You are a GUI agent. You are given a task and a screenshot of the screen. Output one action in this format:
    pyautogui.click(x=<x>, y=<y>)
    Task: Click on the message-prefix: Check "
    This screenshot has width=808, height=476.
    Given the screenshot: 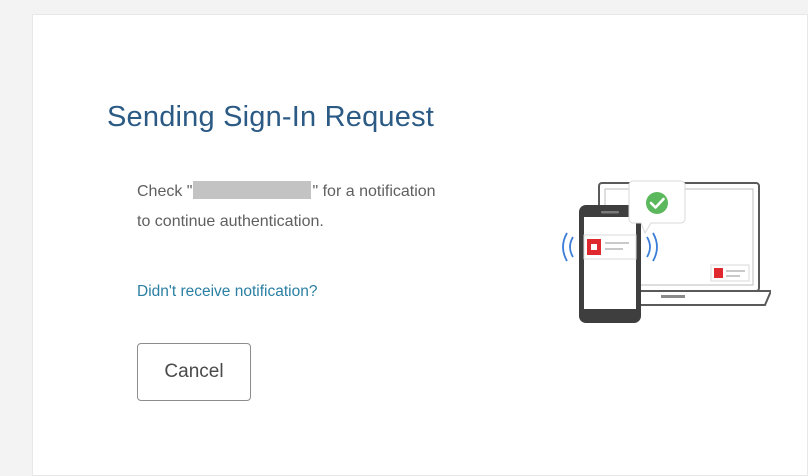 What is the action you would take?
    pyautogui.click(x=165, y=191)
    